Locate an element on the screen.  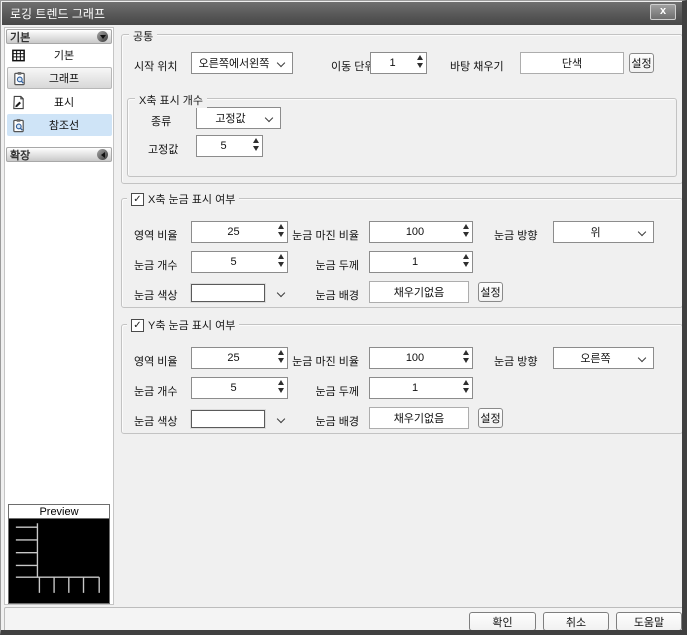
expand-button is located at coordinates (102, 154).